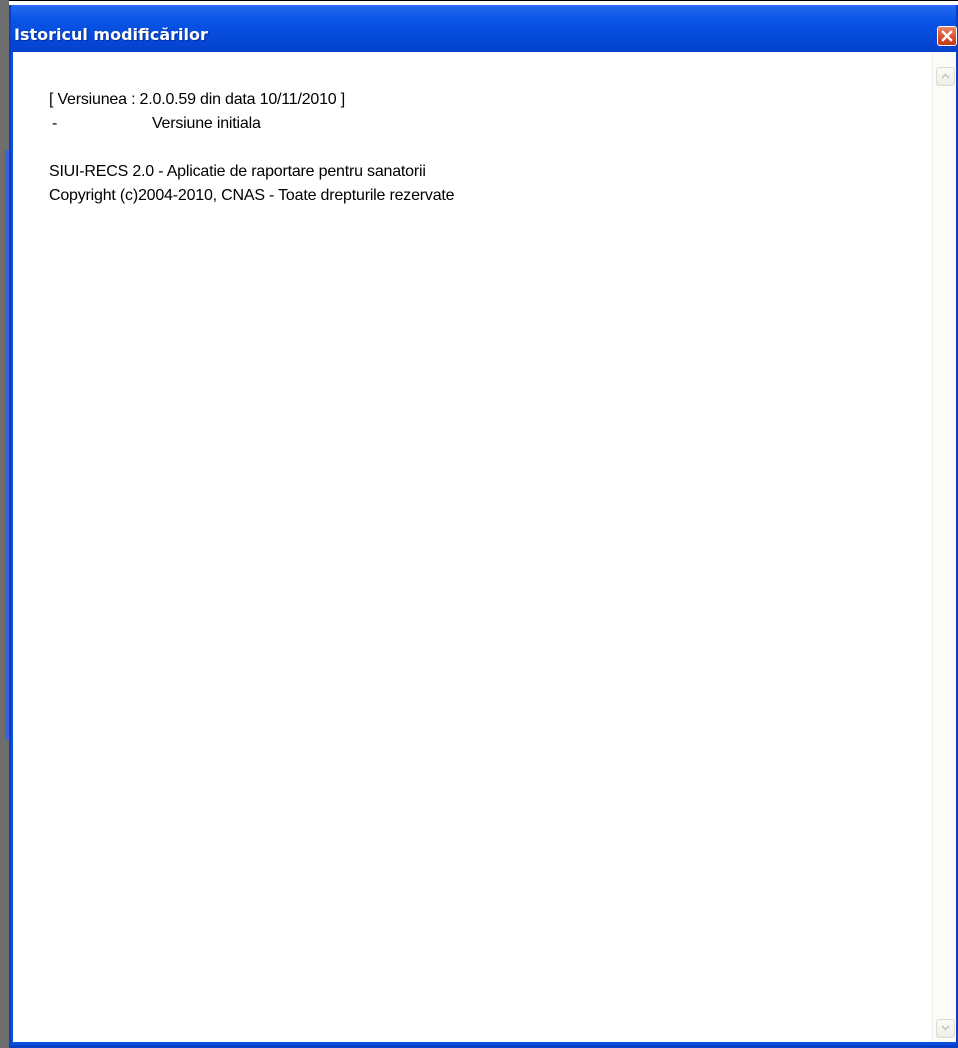  Describe the element at coordinates (4, 524) in the screenshot. I see `background-window-left-edge` at that location.